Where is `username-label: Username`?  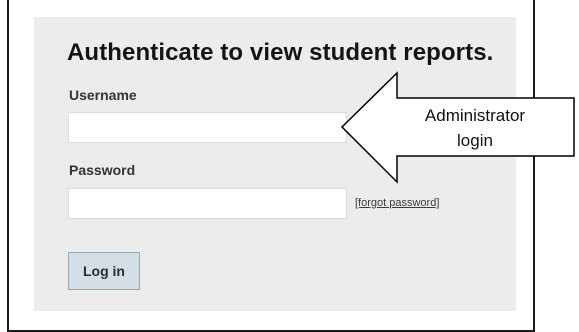 username-label: Username is located at coordinates (103, 95).